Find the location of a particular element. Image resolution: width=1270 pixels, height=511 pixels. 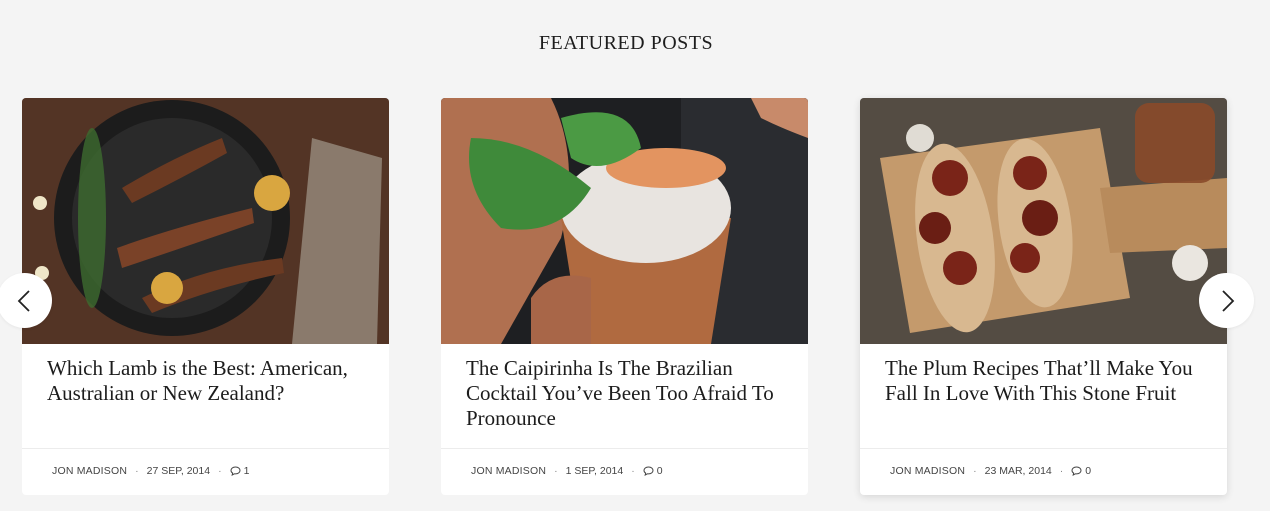

chevron-right-icon is located at coordinates (1227, 300).